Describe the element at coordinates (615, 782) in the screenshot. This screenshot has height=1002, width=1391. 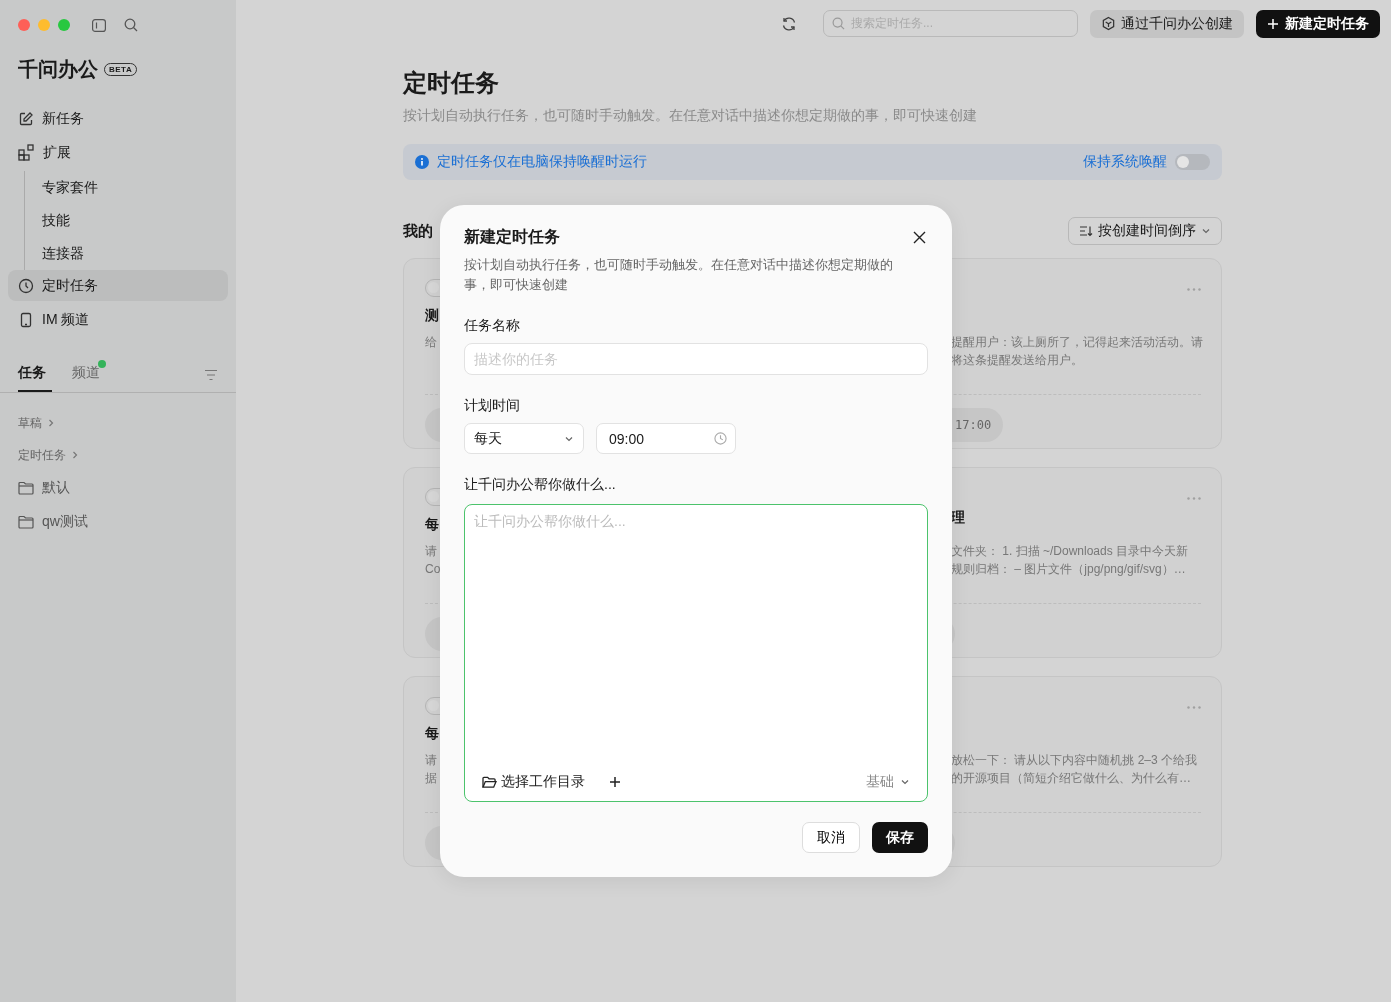
I see `add-icon` at that location.